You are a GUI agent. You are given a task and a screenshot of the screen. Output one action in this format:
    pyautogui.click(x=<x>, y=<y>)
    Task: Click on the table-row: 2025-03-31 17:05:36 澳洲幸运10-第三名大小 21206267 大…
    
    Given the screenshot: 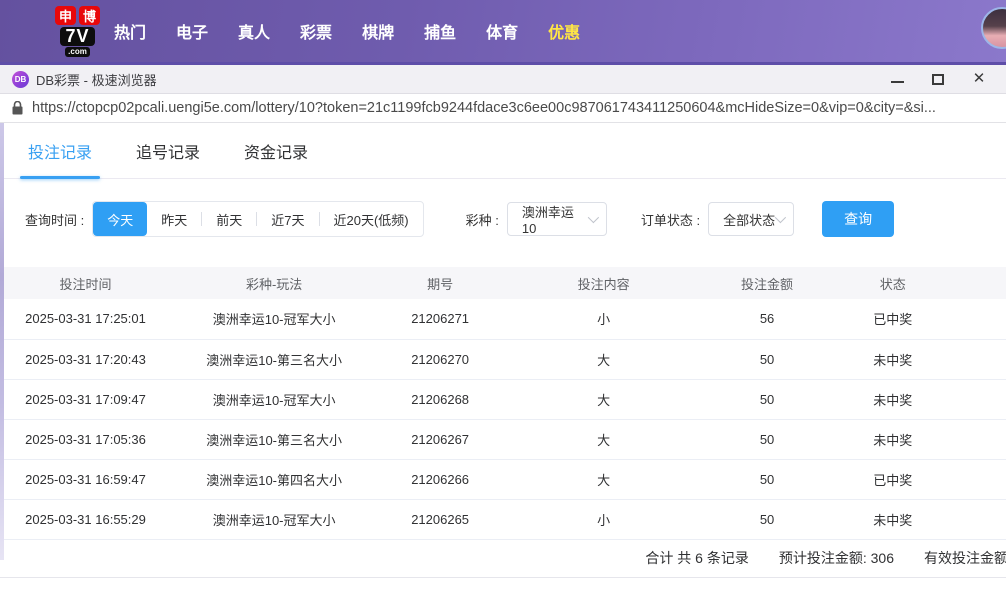 What is the action you would take?
    pyautogui.click(x=503, y=439)
    